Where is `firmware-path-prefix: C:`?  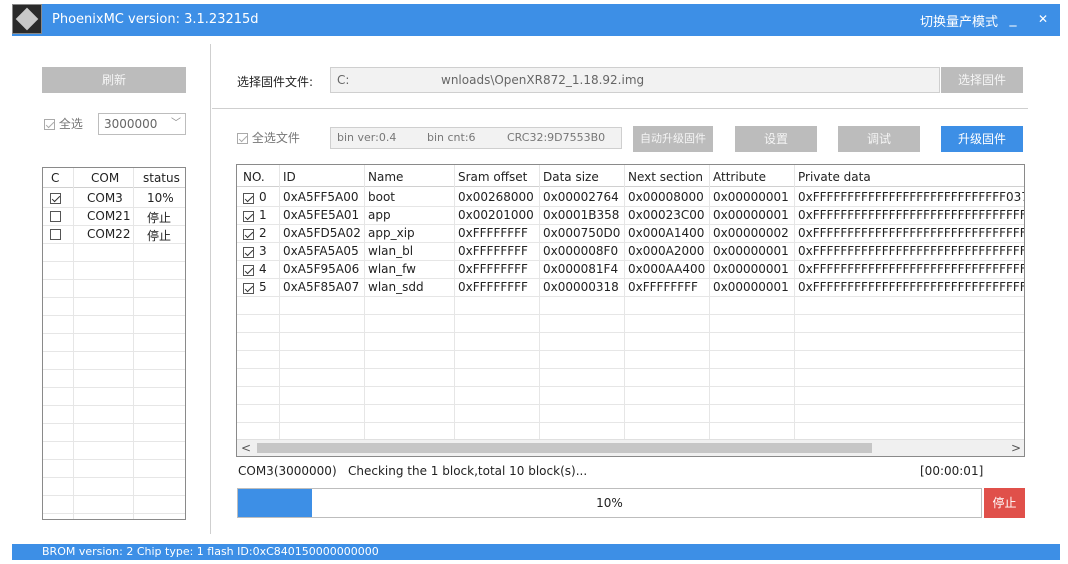 firmware-path-prefix: C: is located at coordinates (343, 80).